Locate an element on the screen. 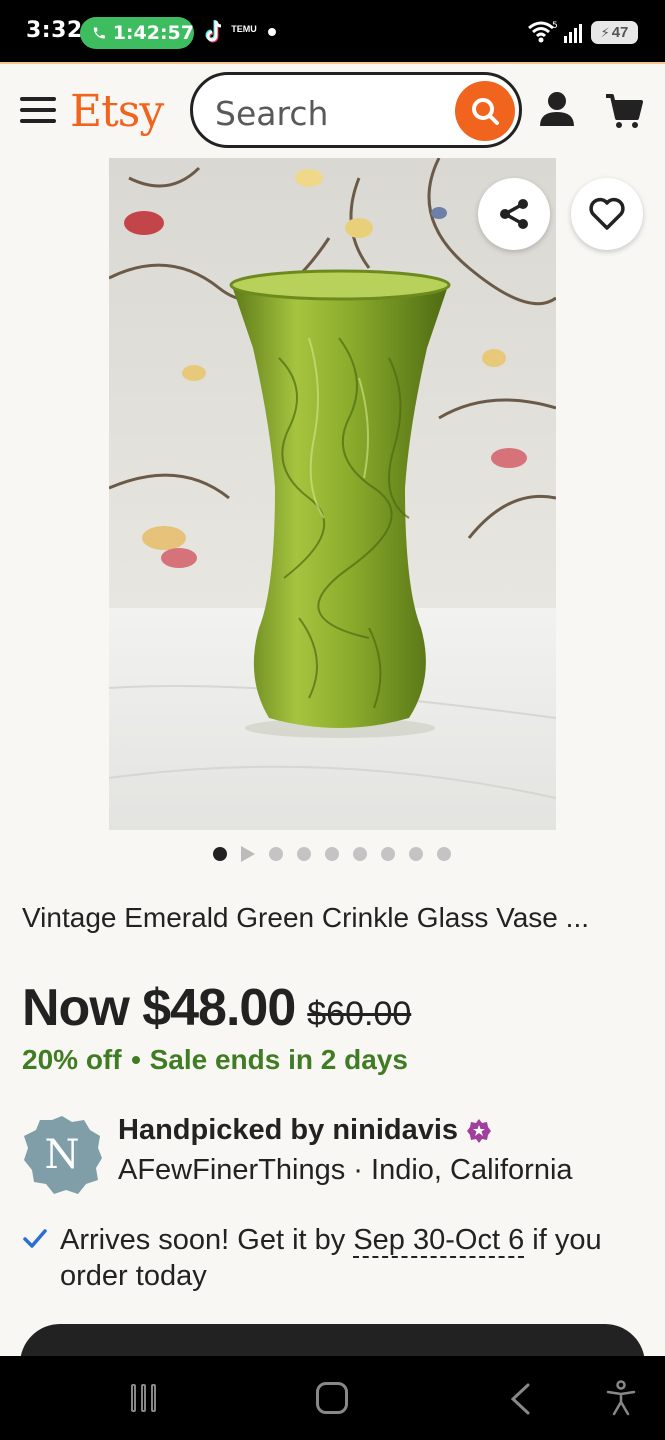 This screenshot has width=665, height=1440. battery-icon: ⚡ 47 is located at coordinates (614, 32).